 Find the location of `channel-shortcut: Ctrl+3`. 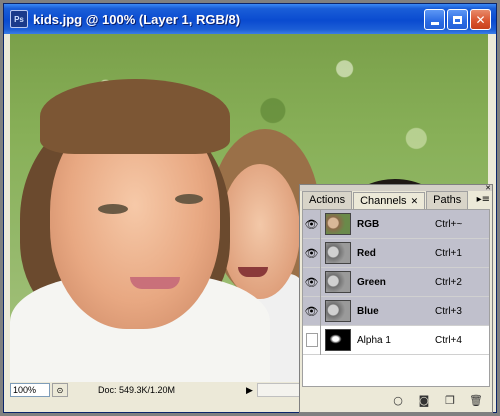

channel-shortcut: Ctrl+3 is located at coordinates (448, 311).